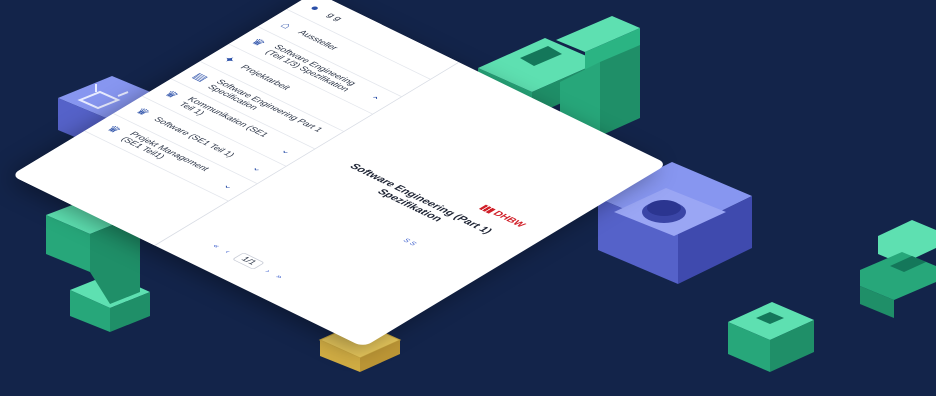 This screenshot has width=936, height=396. What do you see at coordinates (200, 76) in the screenshot?
I see `document-icon: ▤` at bounding box center [200, 76].